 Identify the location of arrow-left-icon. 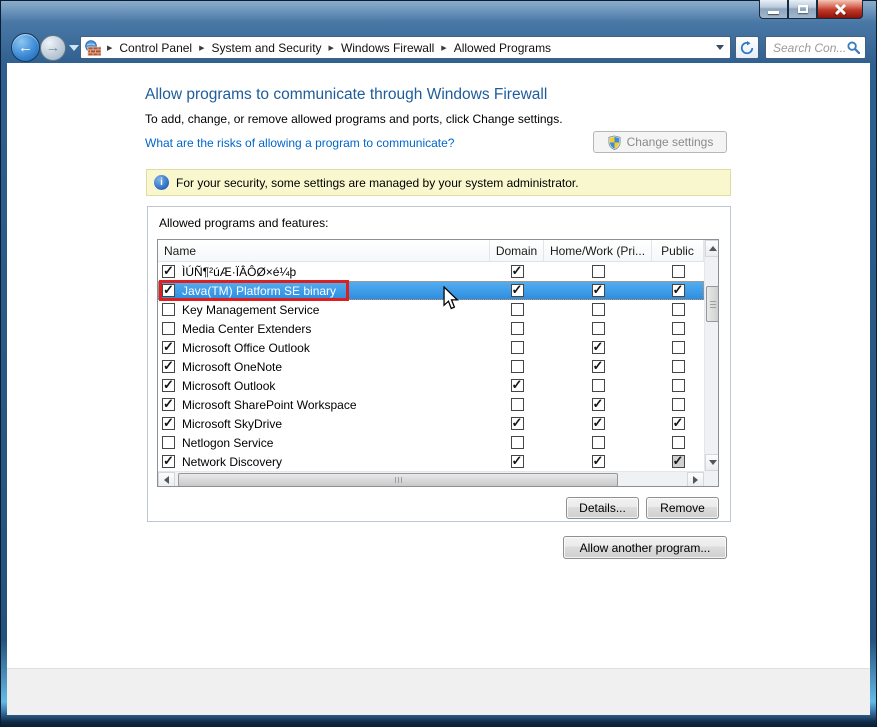
(166, 480).